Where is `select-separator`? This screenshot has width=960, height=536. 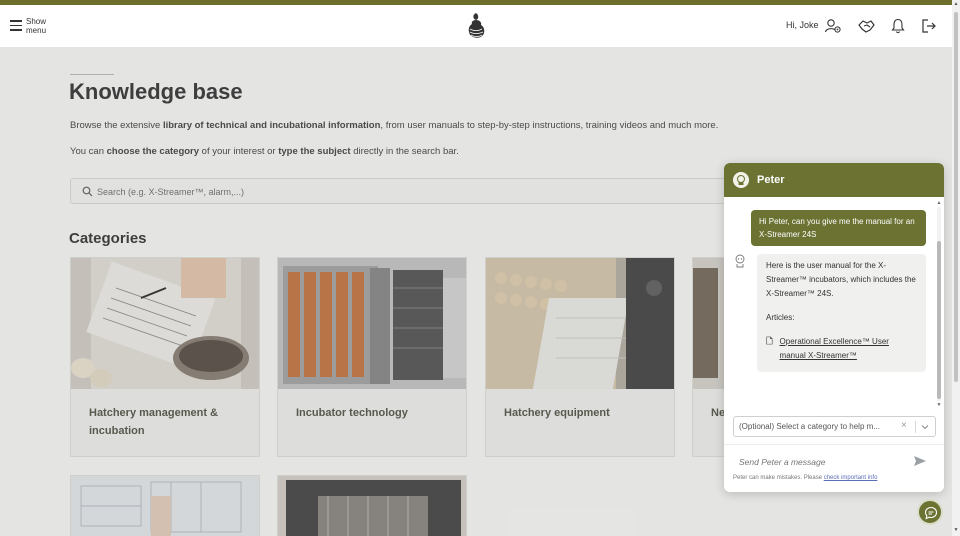 select-separator is located at coordinates (915, 427).